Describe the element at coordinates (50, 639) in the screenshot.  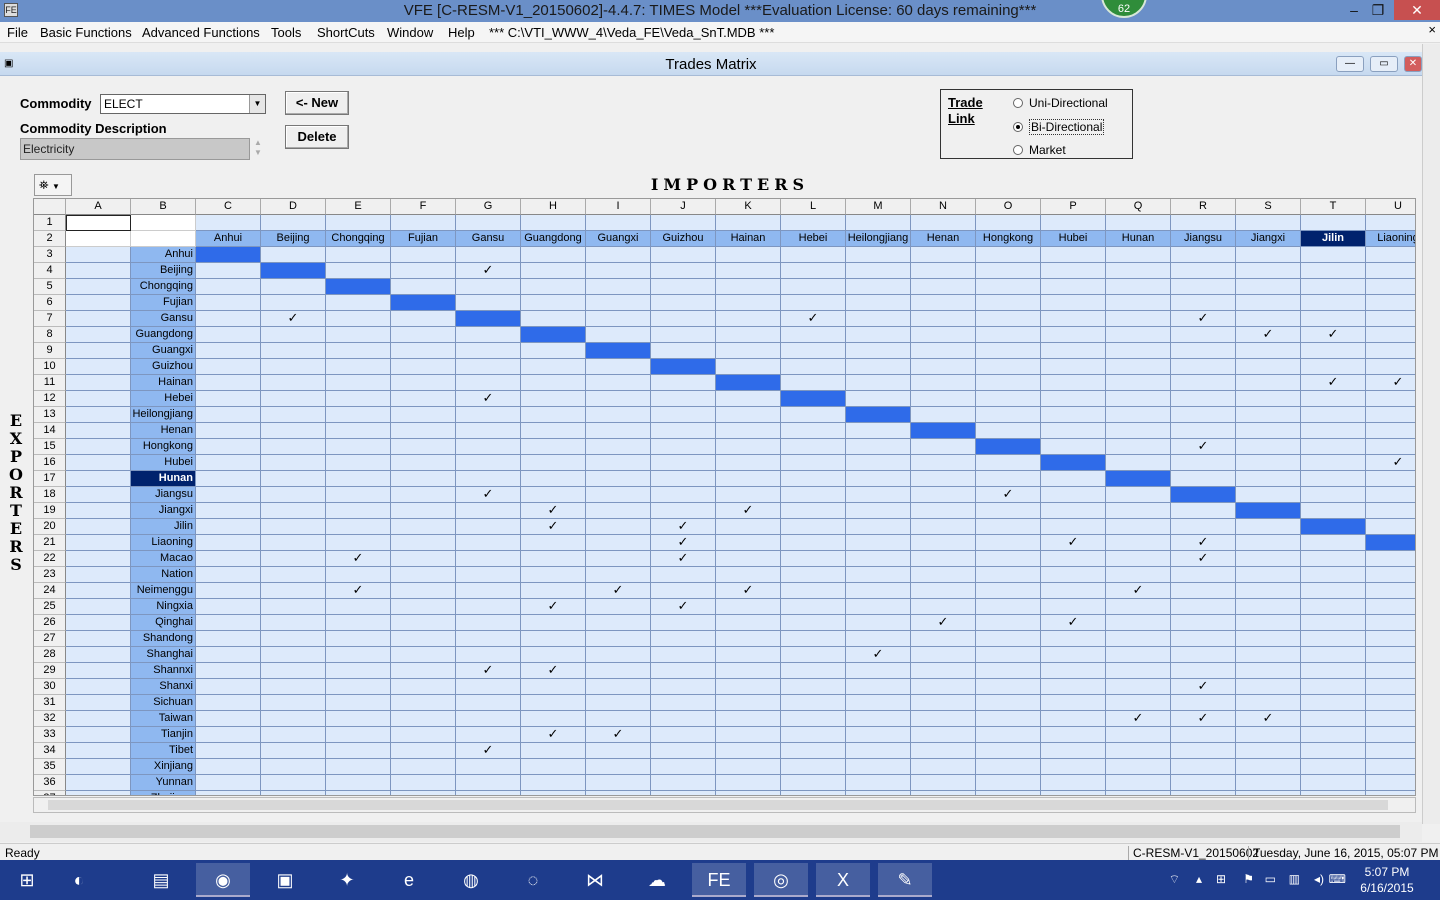
I see `row-header: 27` at that location.